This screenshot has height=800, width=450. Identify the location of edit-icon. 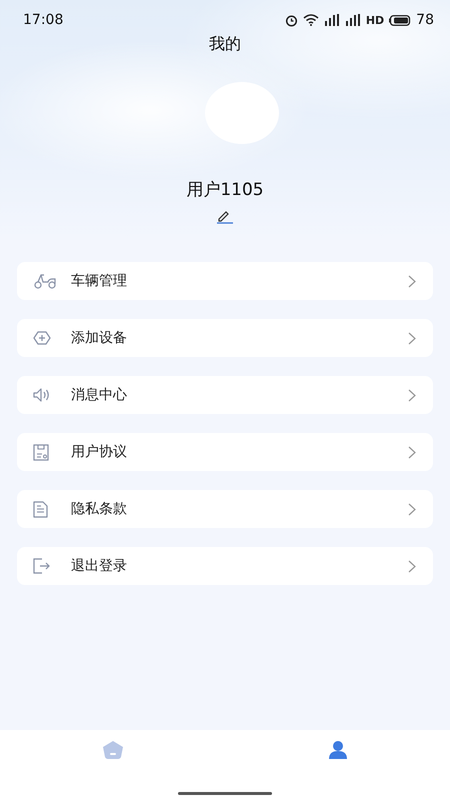
(225, 217).